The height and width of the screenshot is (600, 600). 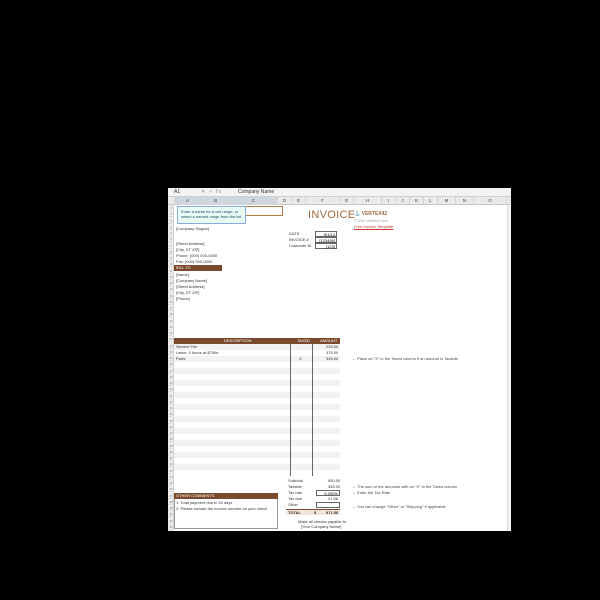 What do you see at coordinates (509, 368) in the screenshot?
I see `vertical-scrollbar` at bounding box center [509, 368].